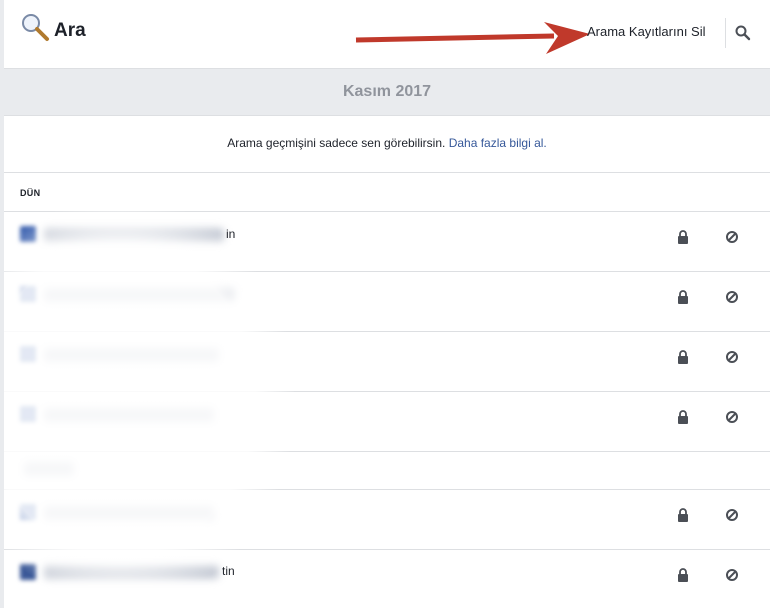 This screenshot has width=770, height=608. Describe the element at coordinates (725, 33) in the screenshot. I see `header-divider` at that location.